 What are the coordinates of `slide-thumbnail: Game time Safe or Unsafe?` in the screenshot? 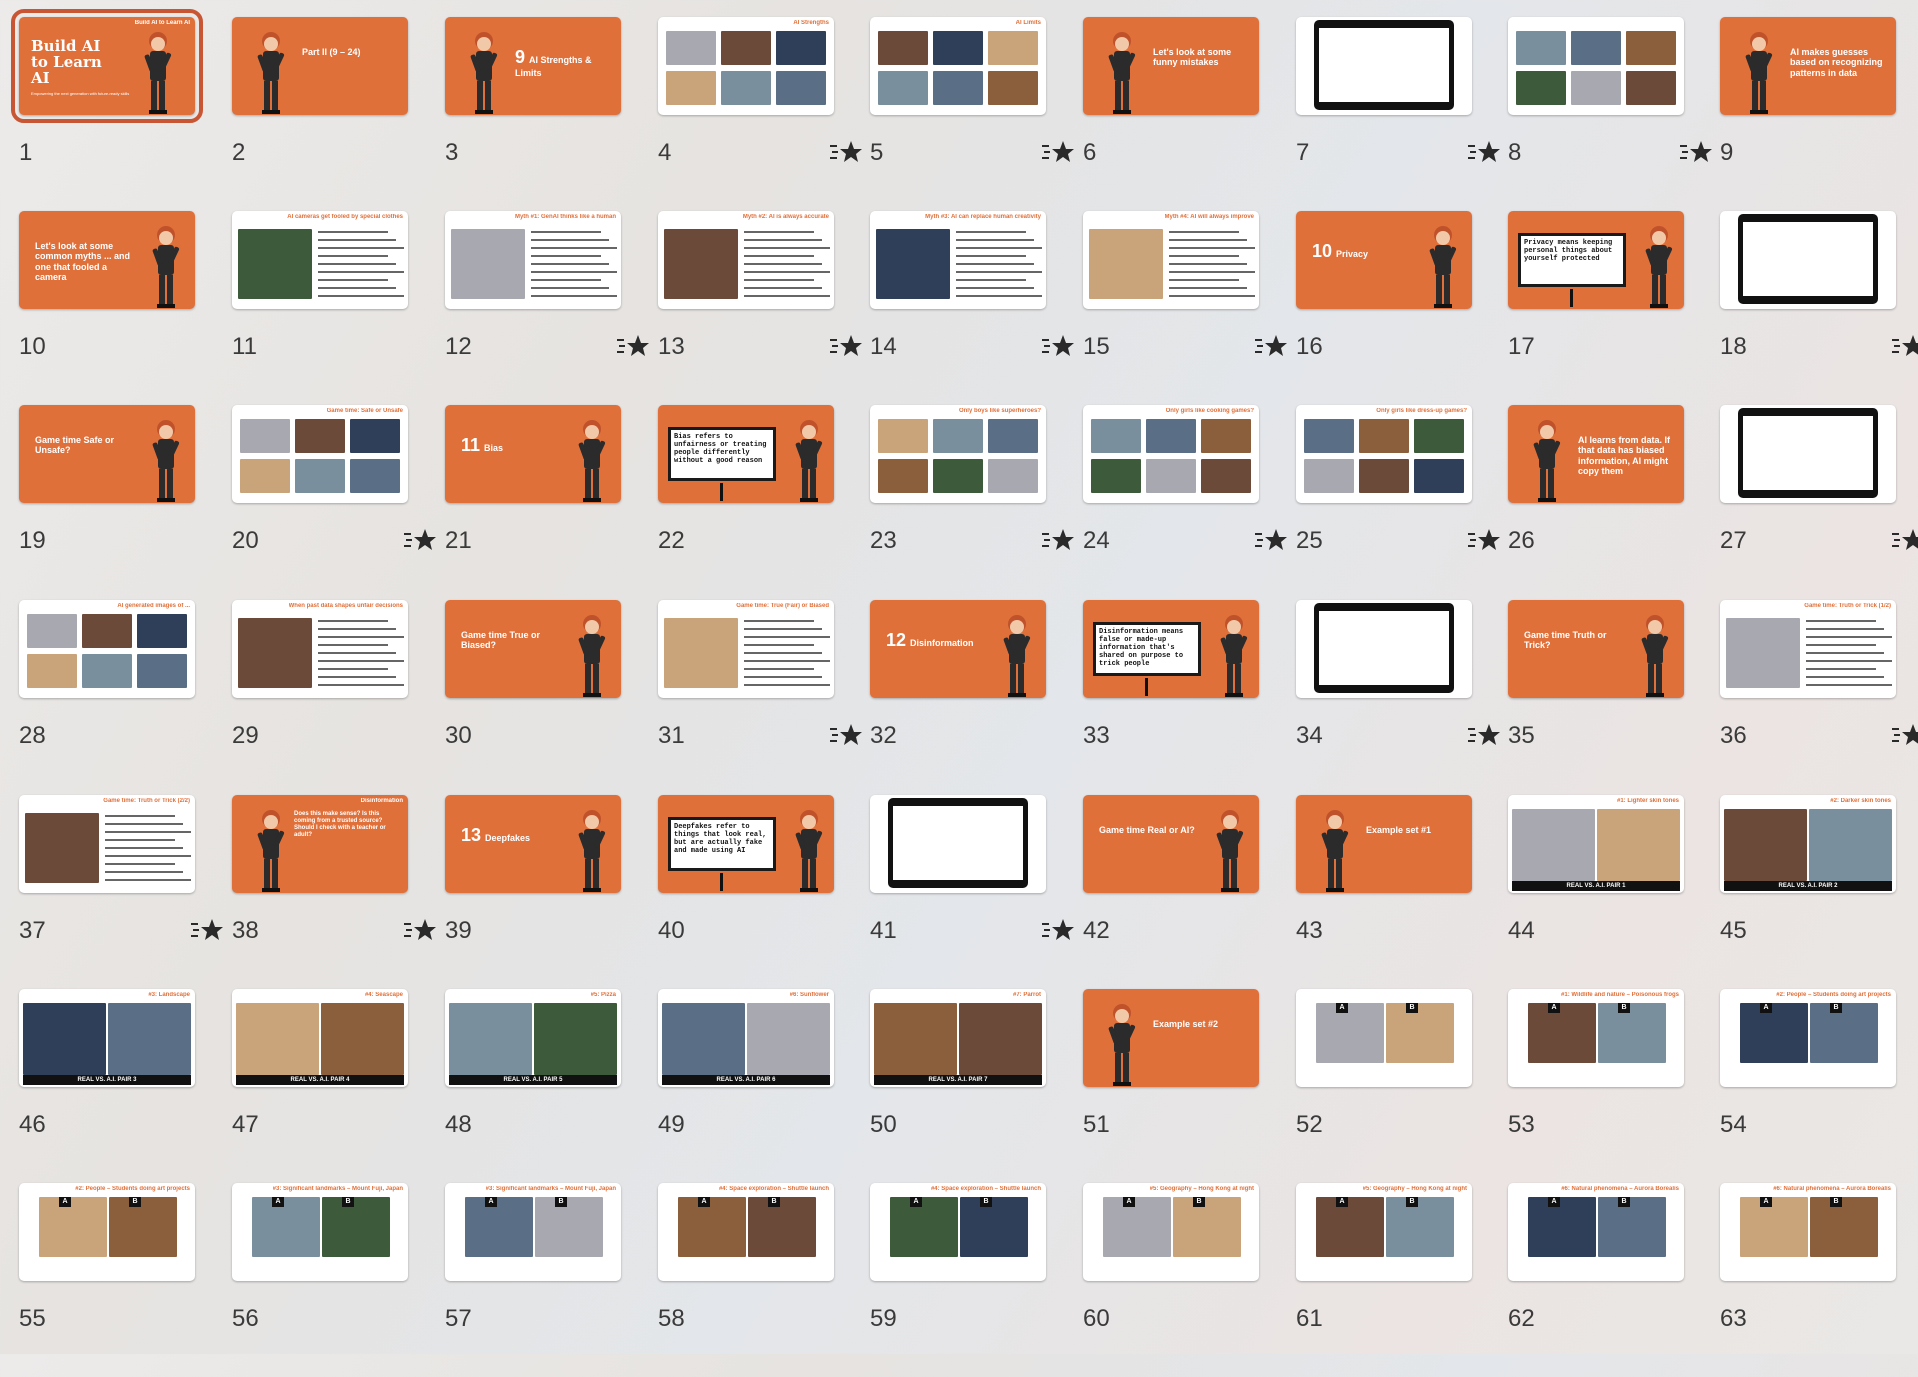 It's located at (107, 454).